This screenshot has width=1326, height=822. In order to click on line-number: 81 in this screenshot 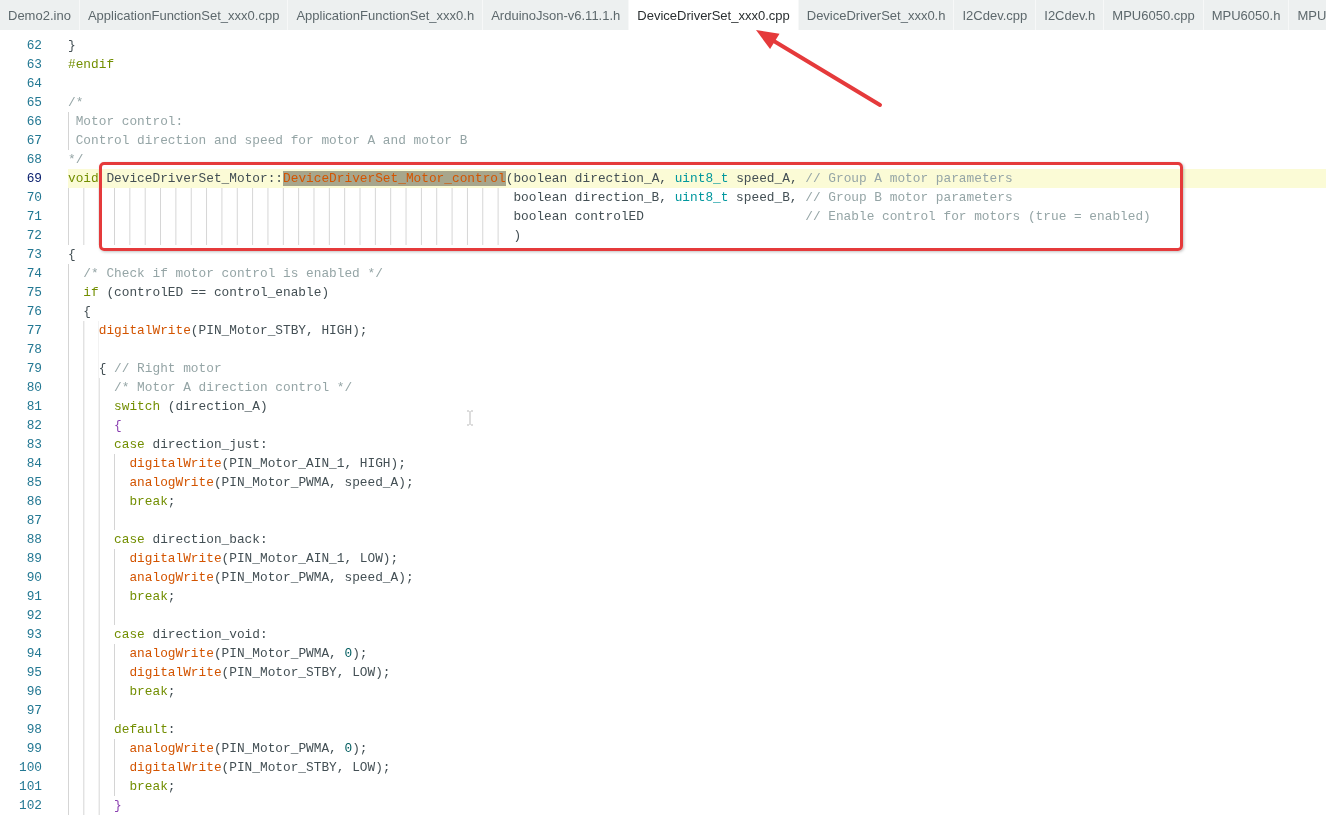, I will do `click(33, 407)`.